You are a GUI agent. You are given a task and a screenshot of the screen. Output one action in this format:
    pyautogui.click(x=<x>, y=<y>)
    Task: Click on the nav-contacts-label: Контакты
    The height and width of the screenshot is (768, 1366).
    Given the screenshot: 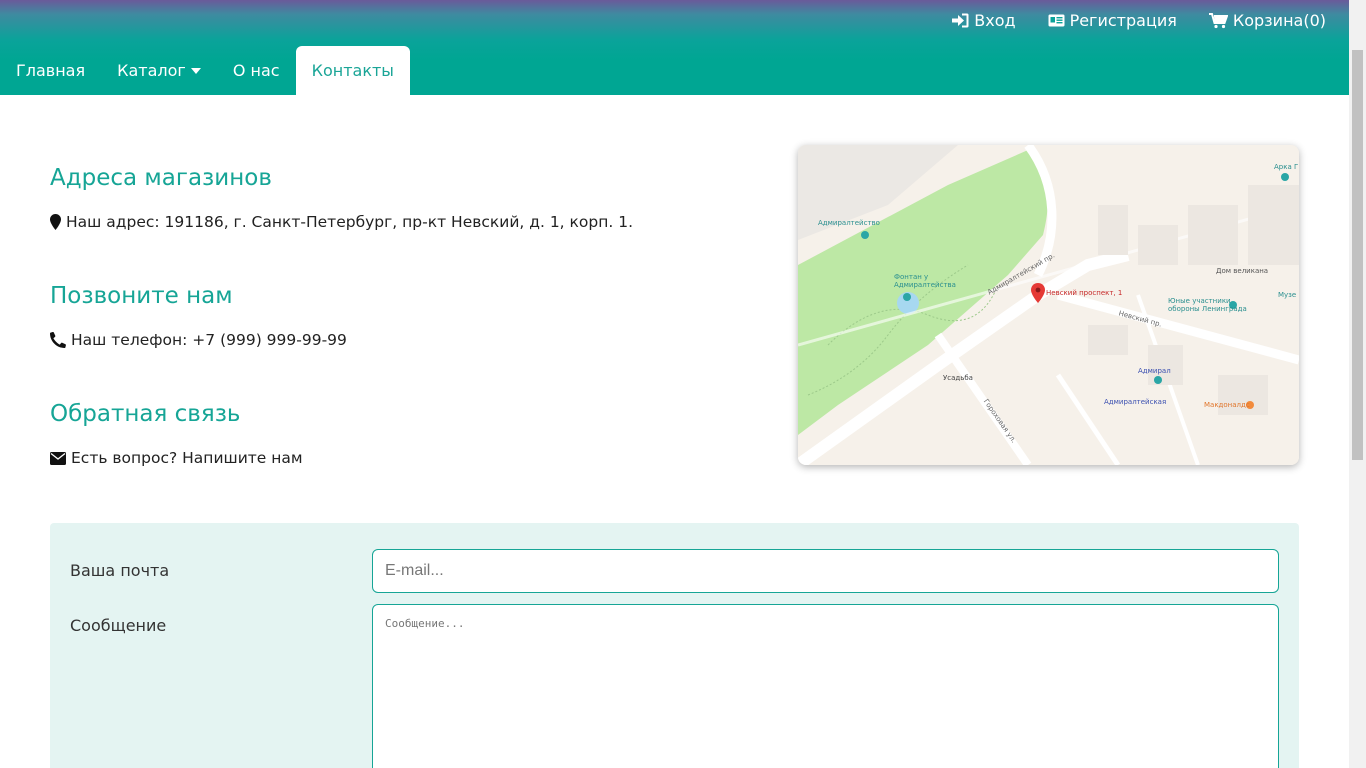 What is the action you would take?
    pyautogui.click(x=352, y=70)
    